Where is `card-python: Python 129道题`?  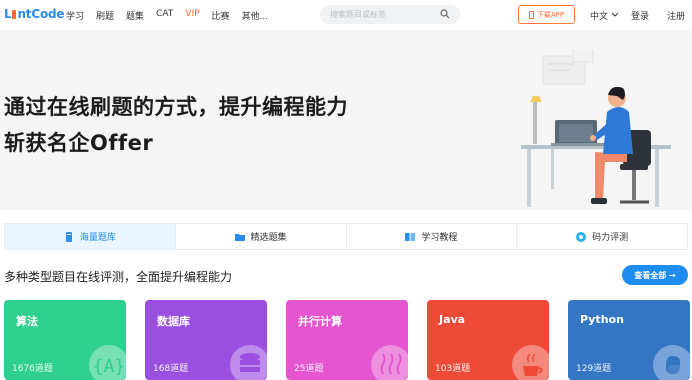
card-python: Python 129道题 is located at coordinates (629, 340).